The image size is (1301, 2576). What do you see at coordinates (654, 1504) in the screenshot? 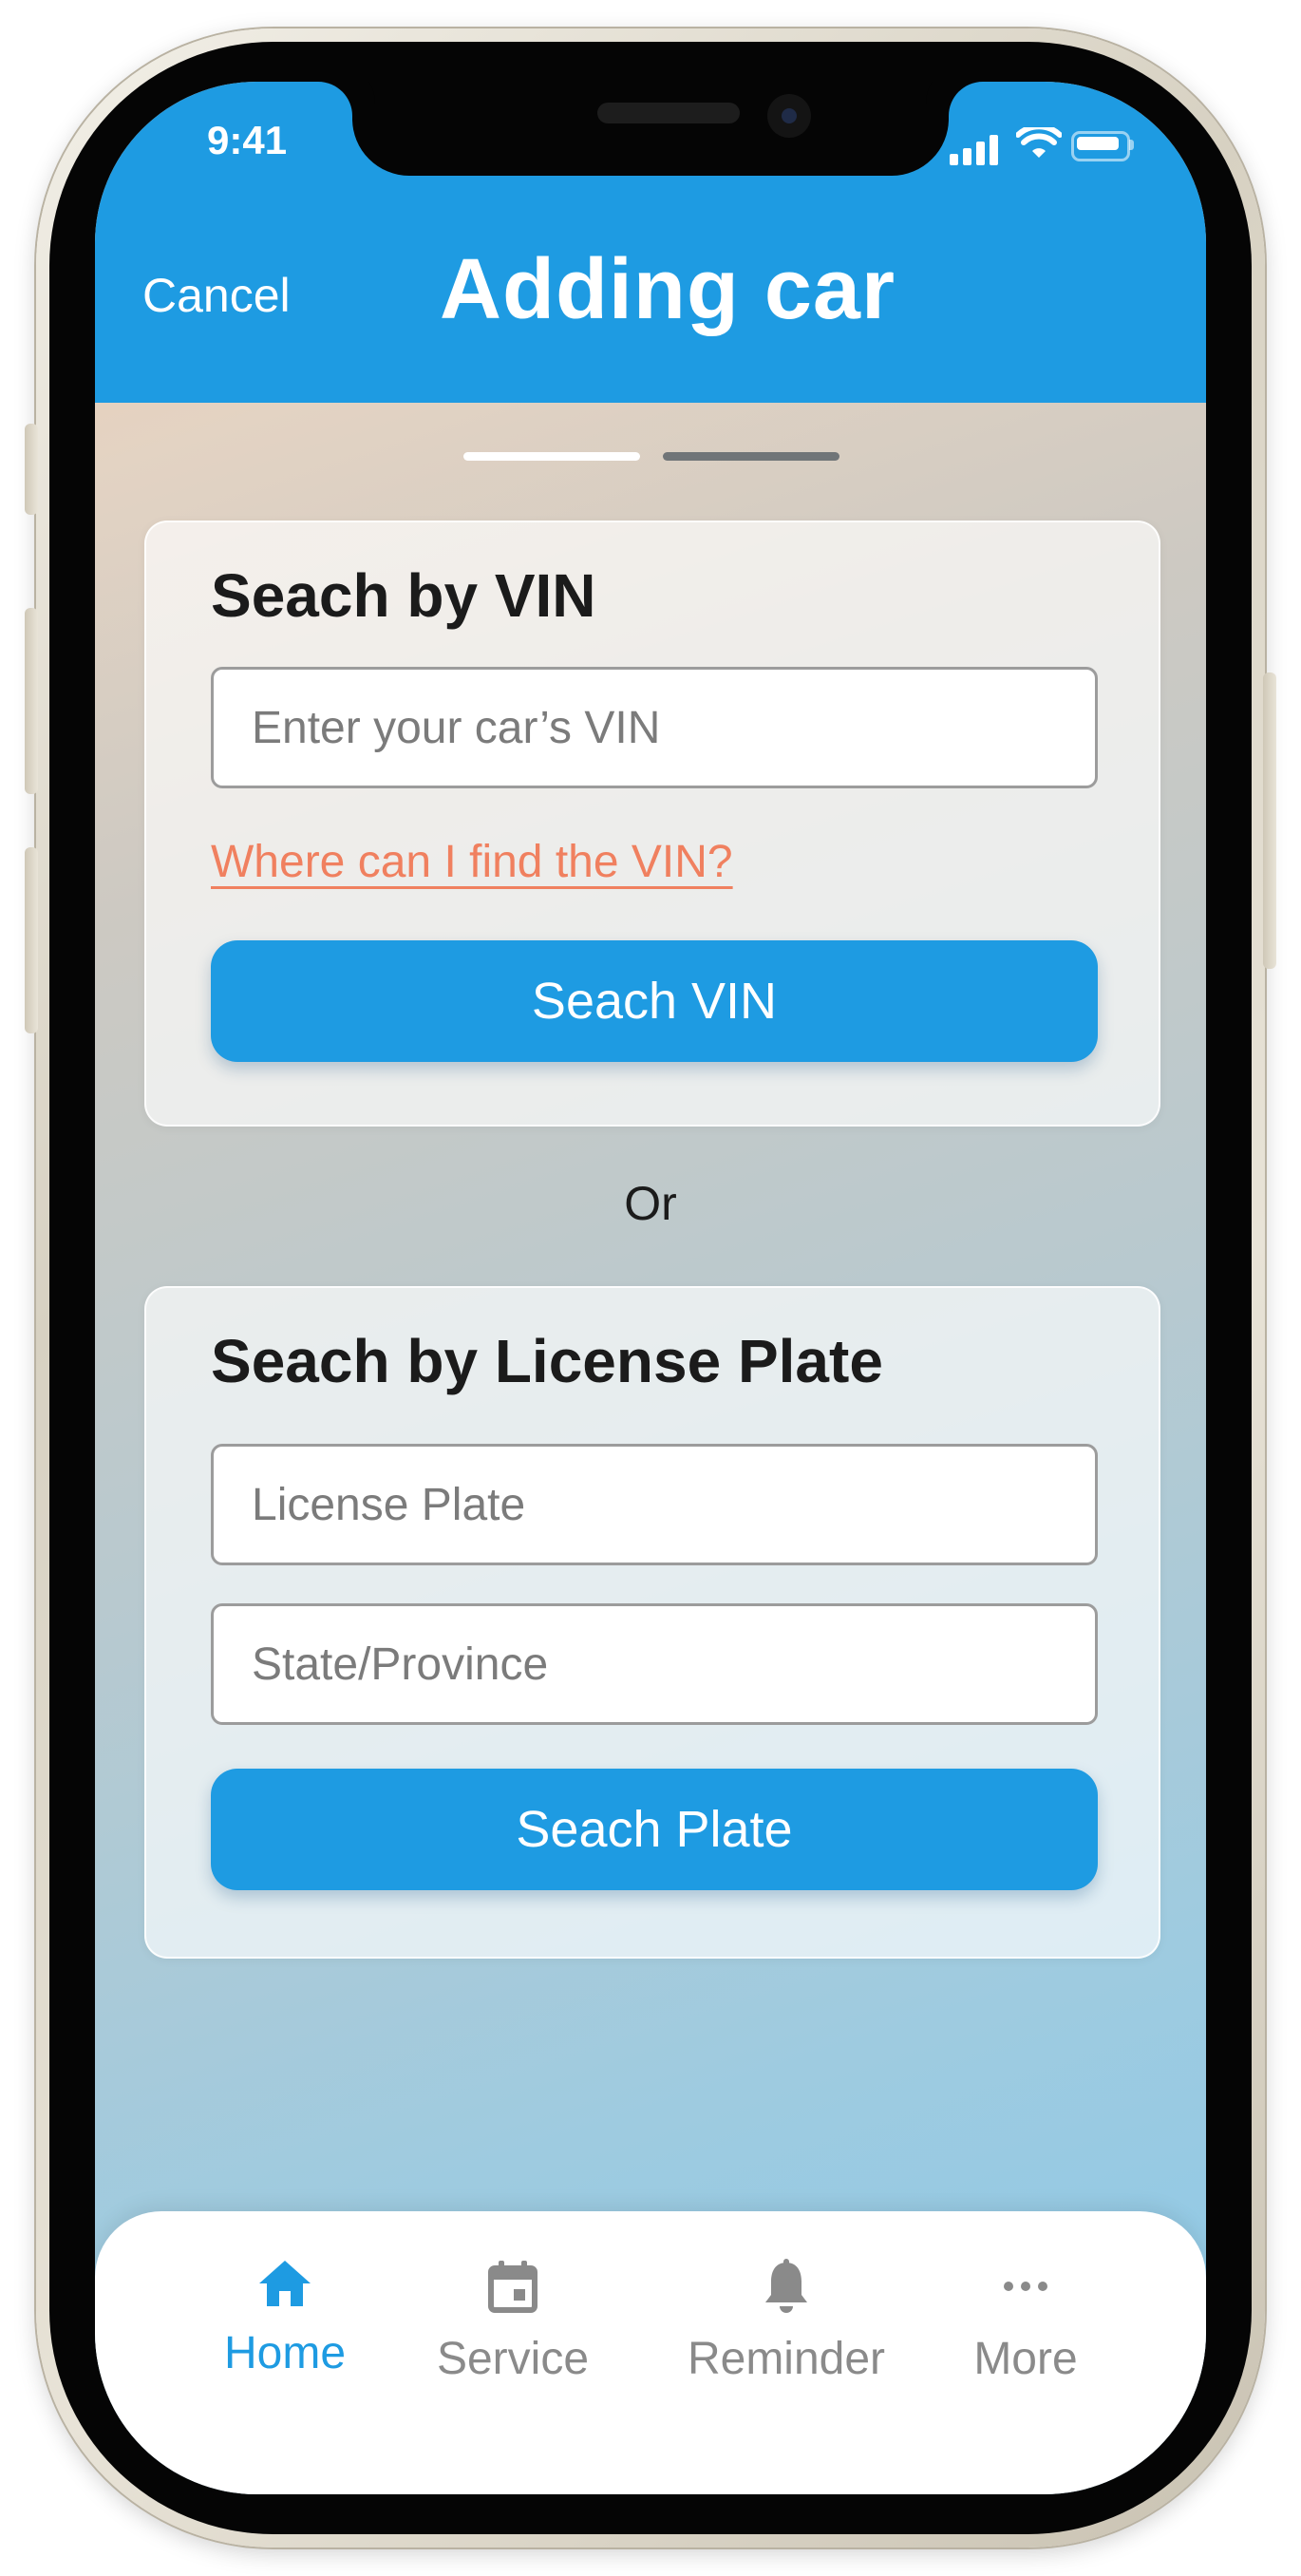
I see `license-plate-input` at bounding box center [654, 1504].